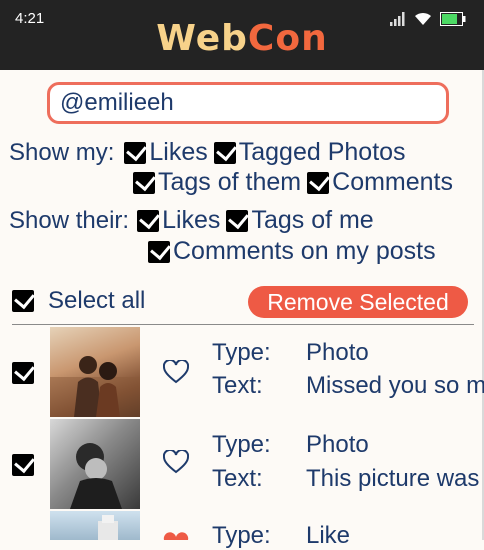 This screenshot has height=550, width=484. I want to click on select-all-checkbox, so click(23, 301).